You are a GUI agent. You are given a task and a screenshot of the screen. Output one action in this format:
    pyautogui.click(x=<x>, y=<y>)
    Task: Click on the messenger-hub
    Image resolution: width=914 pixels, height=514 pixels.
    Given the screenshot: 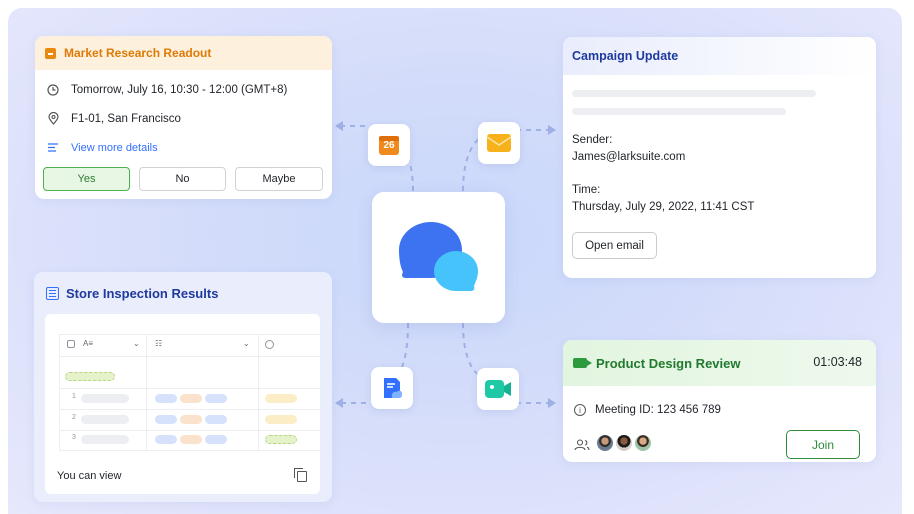 What is the action you would take?
    pyautogui.click(x=438, y=257)
    